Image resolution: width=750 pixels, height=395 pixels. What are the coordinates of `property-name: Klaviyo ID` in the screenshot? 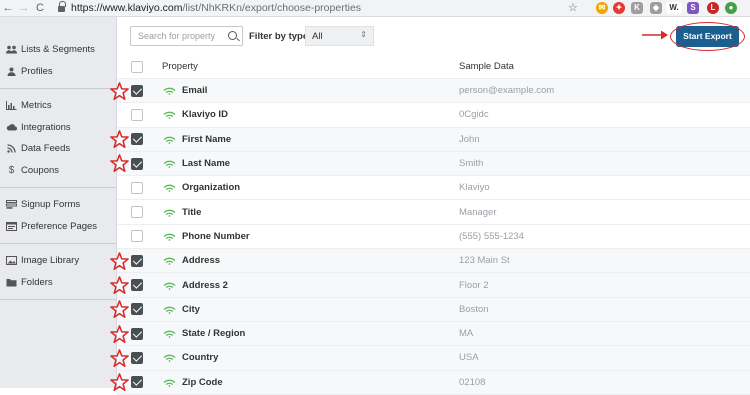 It's located at (205, 115).